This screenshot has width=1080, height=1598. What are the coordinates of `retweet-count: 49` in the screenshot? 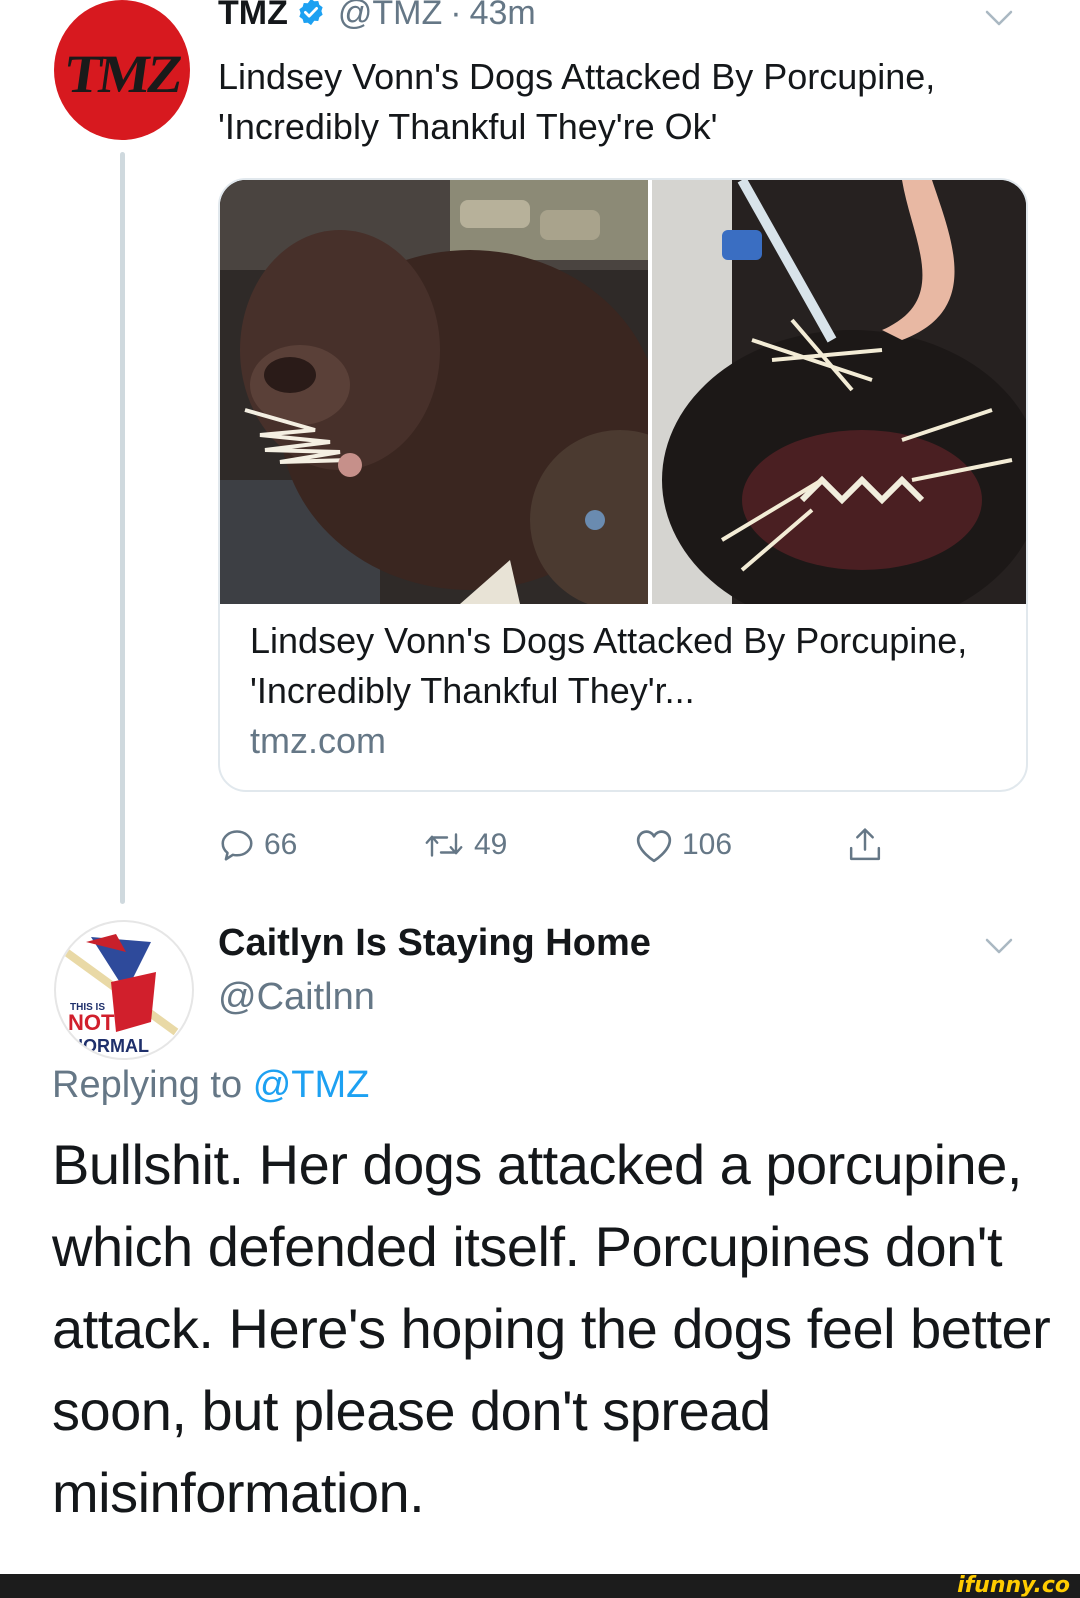 It's located at (491, 844).